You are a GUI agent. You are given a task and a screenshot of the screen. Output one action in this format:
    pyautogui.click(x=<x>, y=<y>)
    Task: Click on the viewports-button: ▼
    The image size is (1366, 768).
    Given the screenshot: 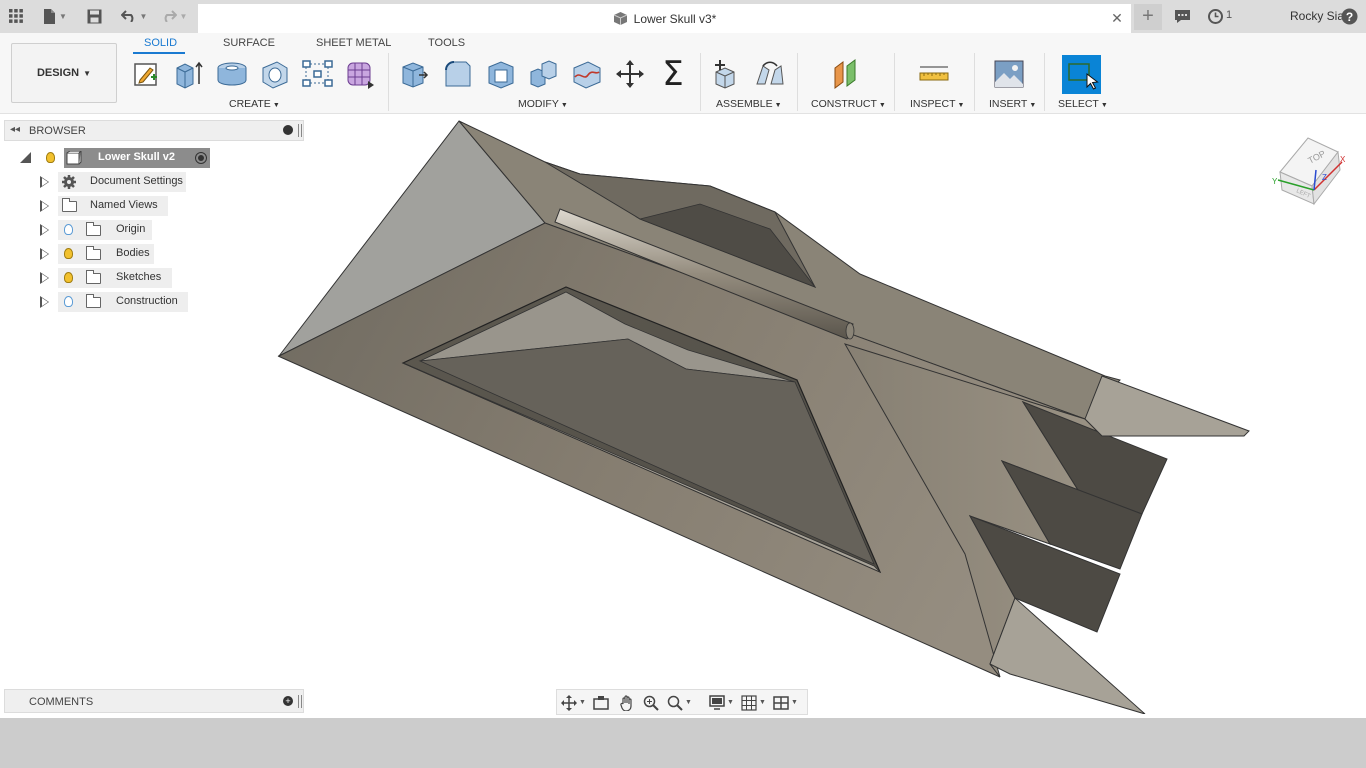 What is the action you would take?
    pyautogui.click(x=785, y=702)
    